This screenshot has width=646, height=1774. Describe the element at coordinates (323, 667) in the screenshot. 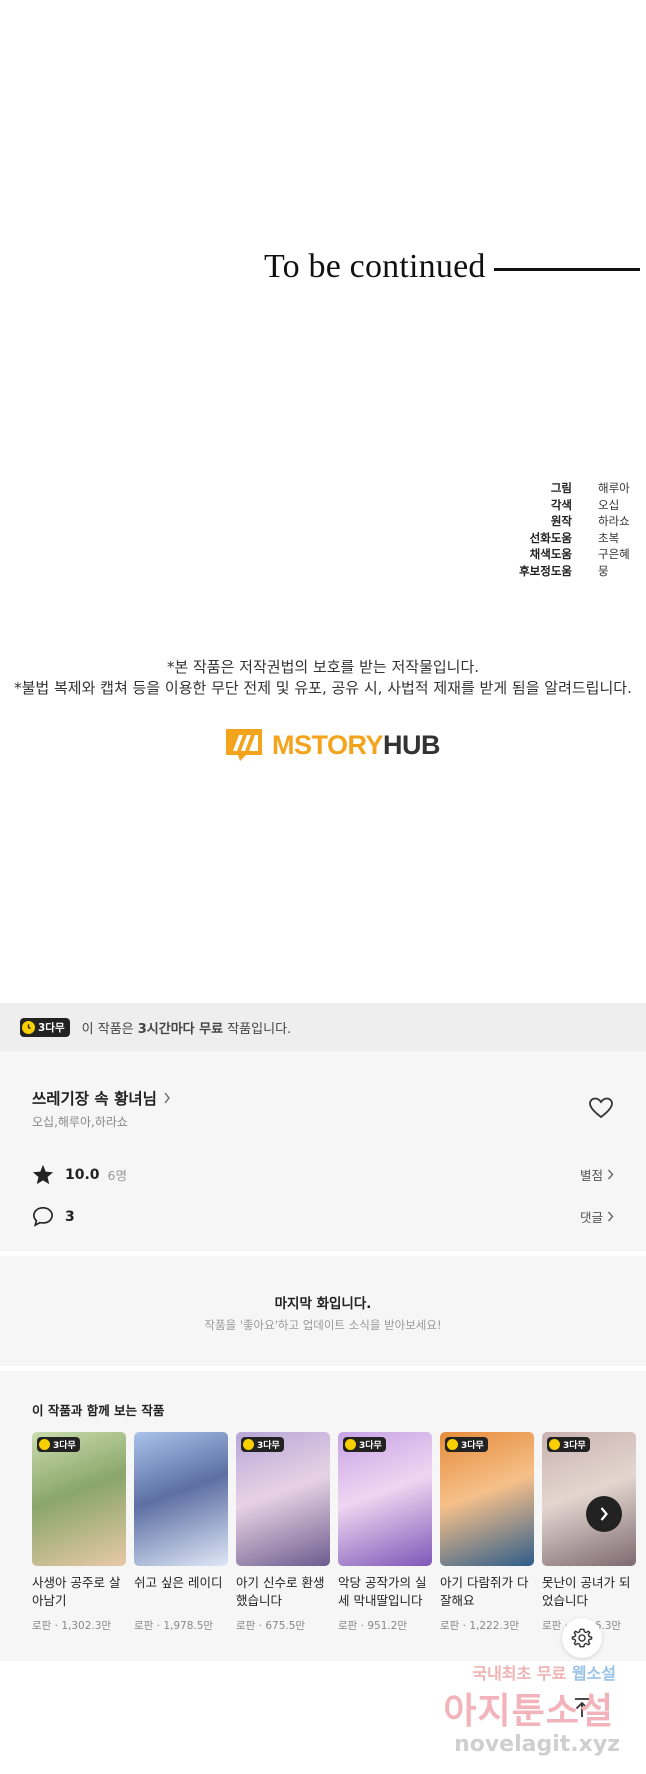

I see `copyright-notice-1: *본 작품은 저작권법의 보호를 받는 저작물입니다.` at that location.